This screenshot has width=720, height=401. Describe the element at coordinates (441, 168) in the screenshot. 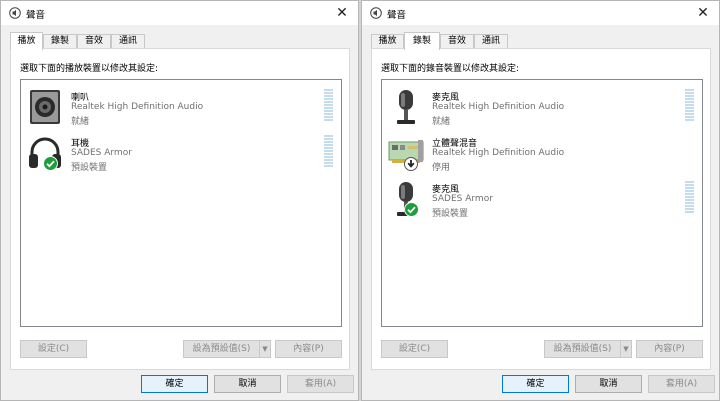

I see `device-status: 停用` at that location.